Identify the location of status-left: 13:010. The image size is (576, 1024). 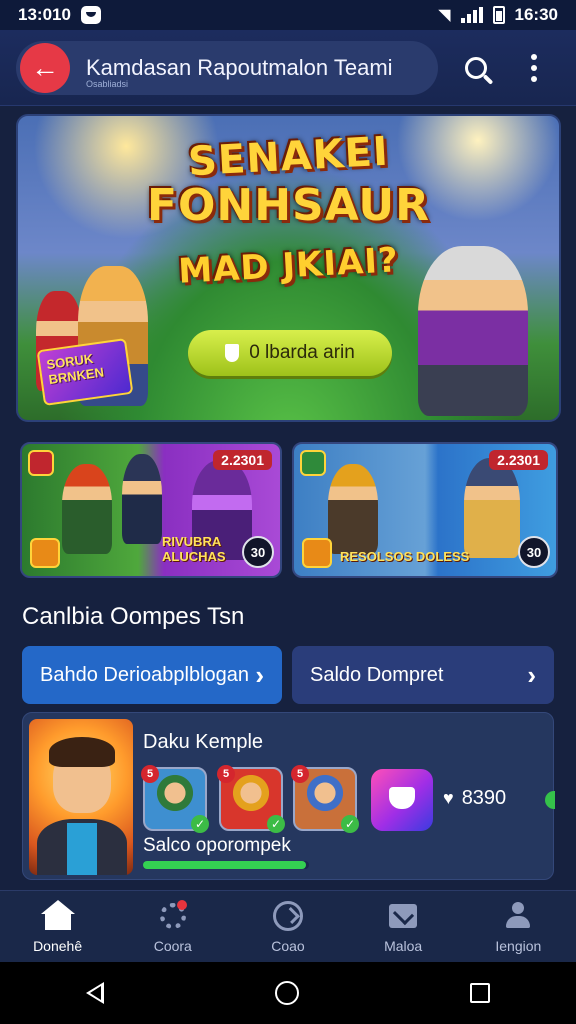
(59, 15).